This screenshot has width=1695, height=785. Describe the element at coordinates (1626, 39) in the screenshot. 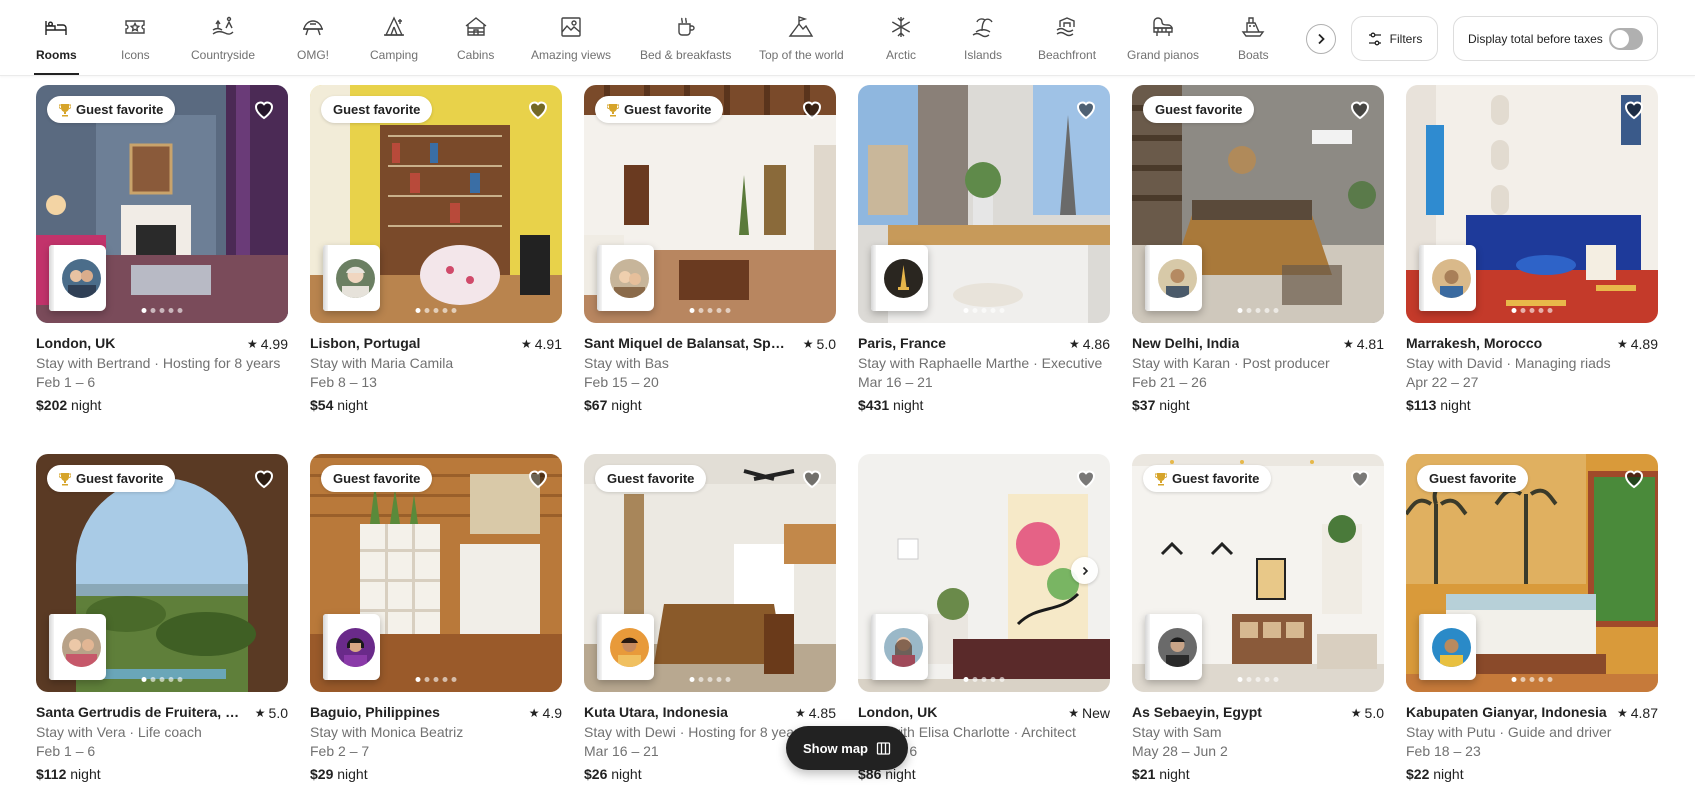

I see `taxes-toggle` at that location.